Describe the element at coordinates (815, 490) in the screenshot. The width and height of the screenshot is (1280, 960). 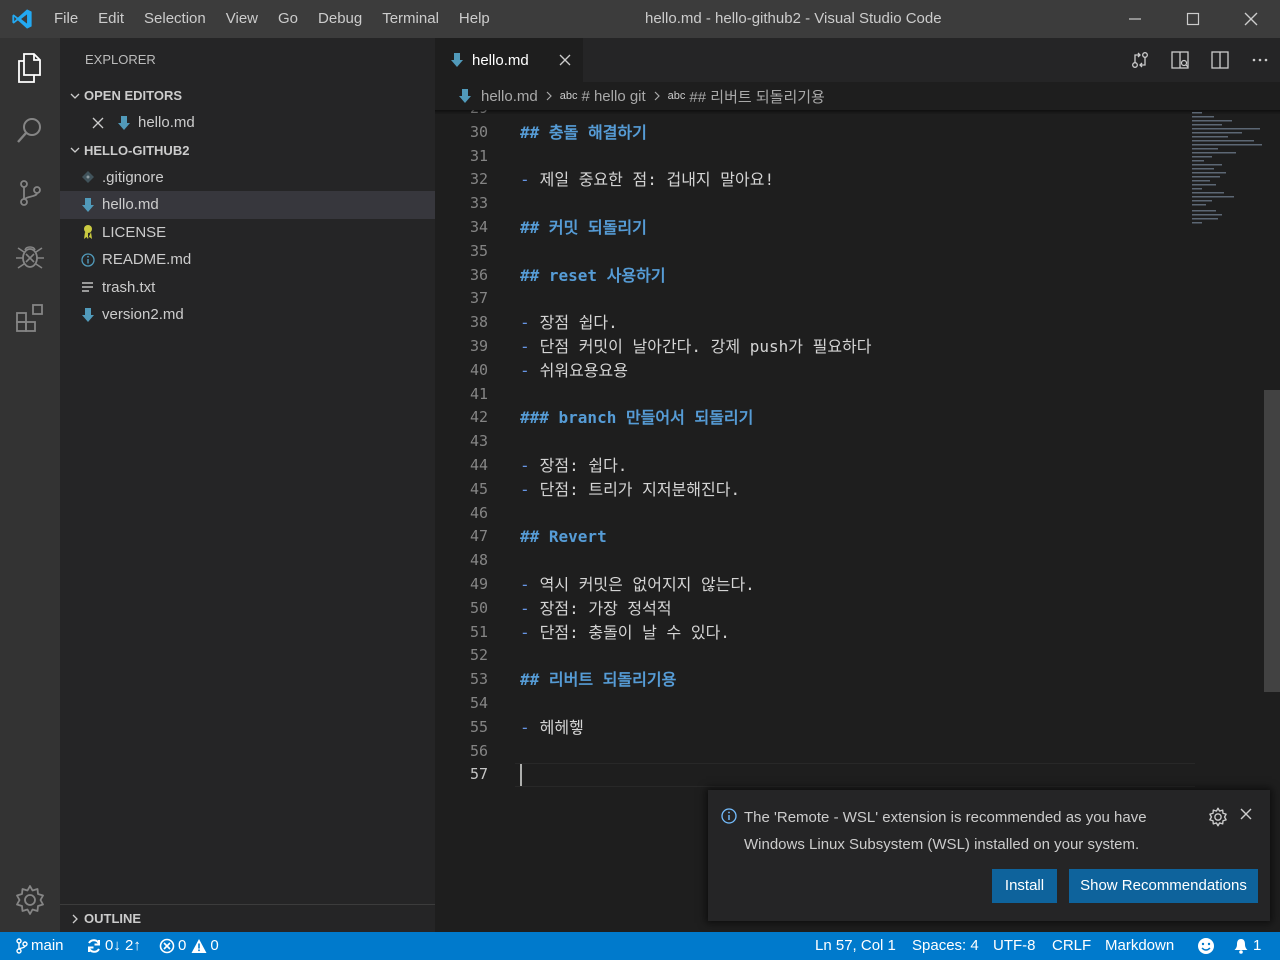
I see `code-line: 45 - 단점: 트리가 지저분해진다.` at that location.